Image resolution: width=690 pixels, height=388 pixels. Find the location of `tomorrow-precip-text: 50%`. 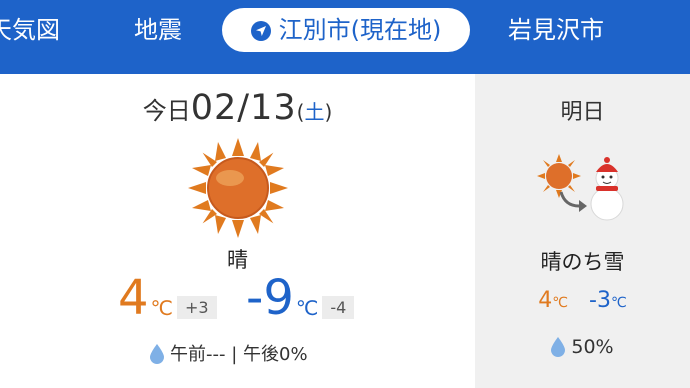

tomorrow-precip-text: 50% is located at coordinates (592, 347).